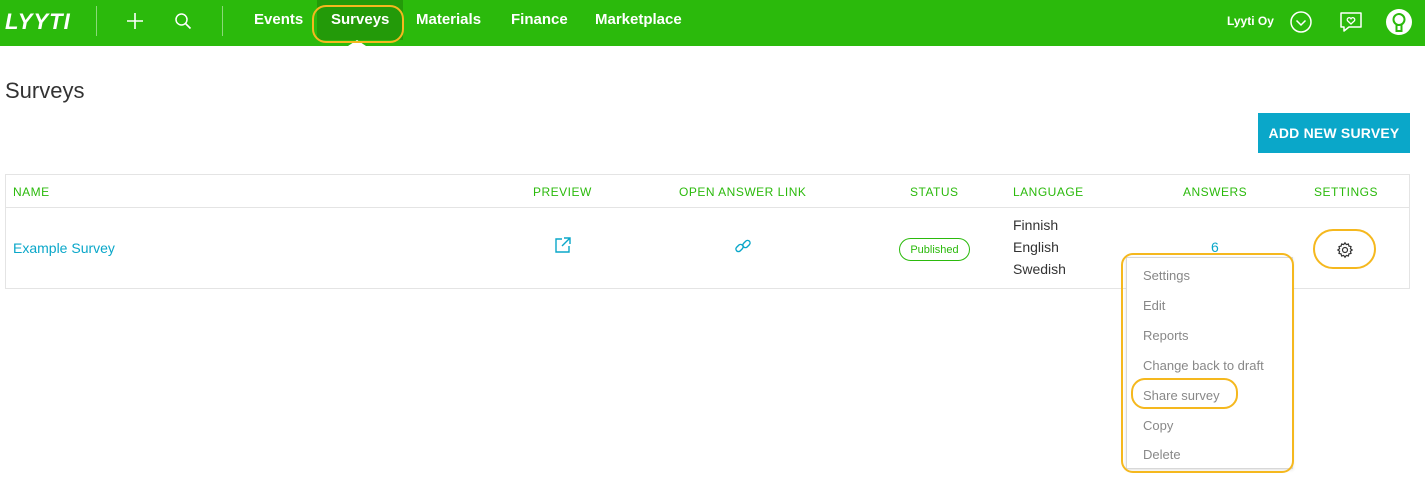 This screenshot has width=1425, height=500. Describe the element at coordinates (1048, 192) in the screenshot. I see `column-header-language: LANGUAGE` at that location.